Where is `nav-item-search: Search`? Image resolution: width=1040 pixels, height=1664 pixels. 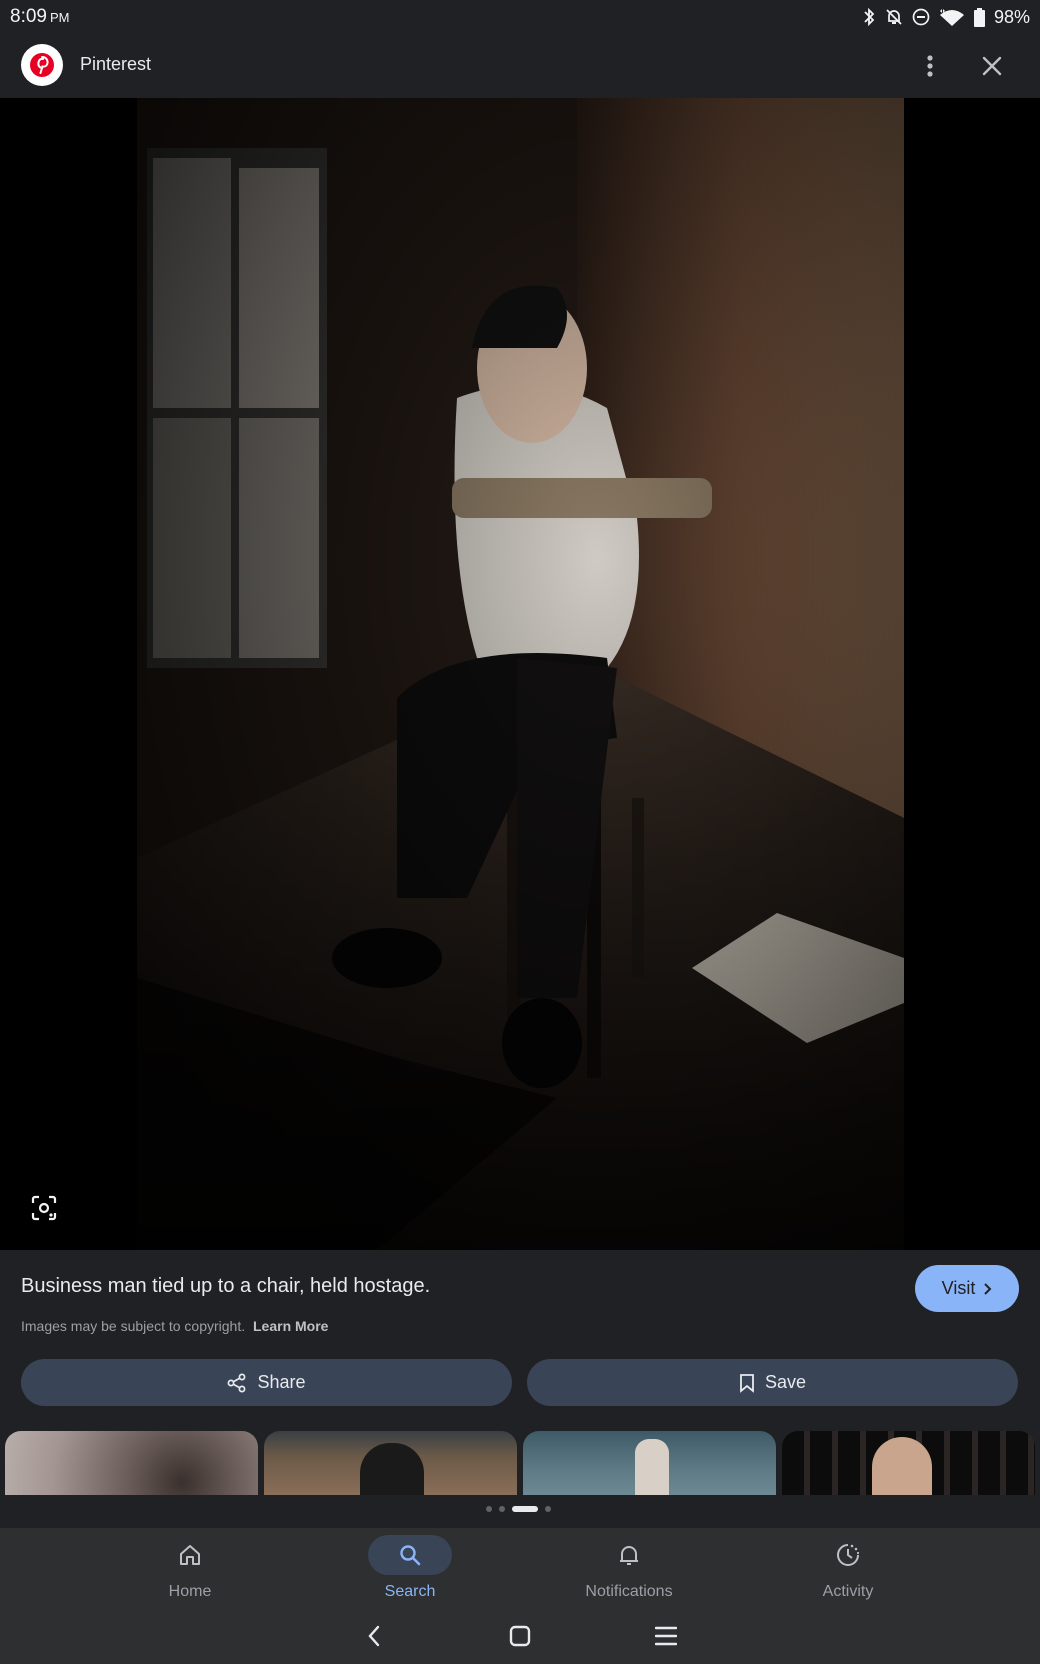 nav-item-search: Search is located at coordinates (410, 1568).